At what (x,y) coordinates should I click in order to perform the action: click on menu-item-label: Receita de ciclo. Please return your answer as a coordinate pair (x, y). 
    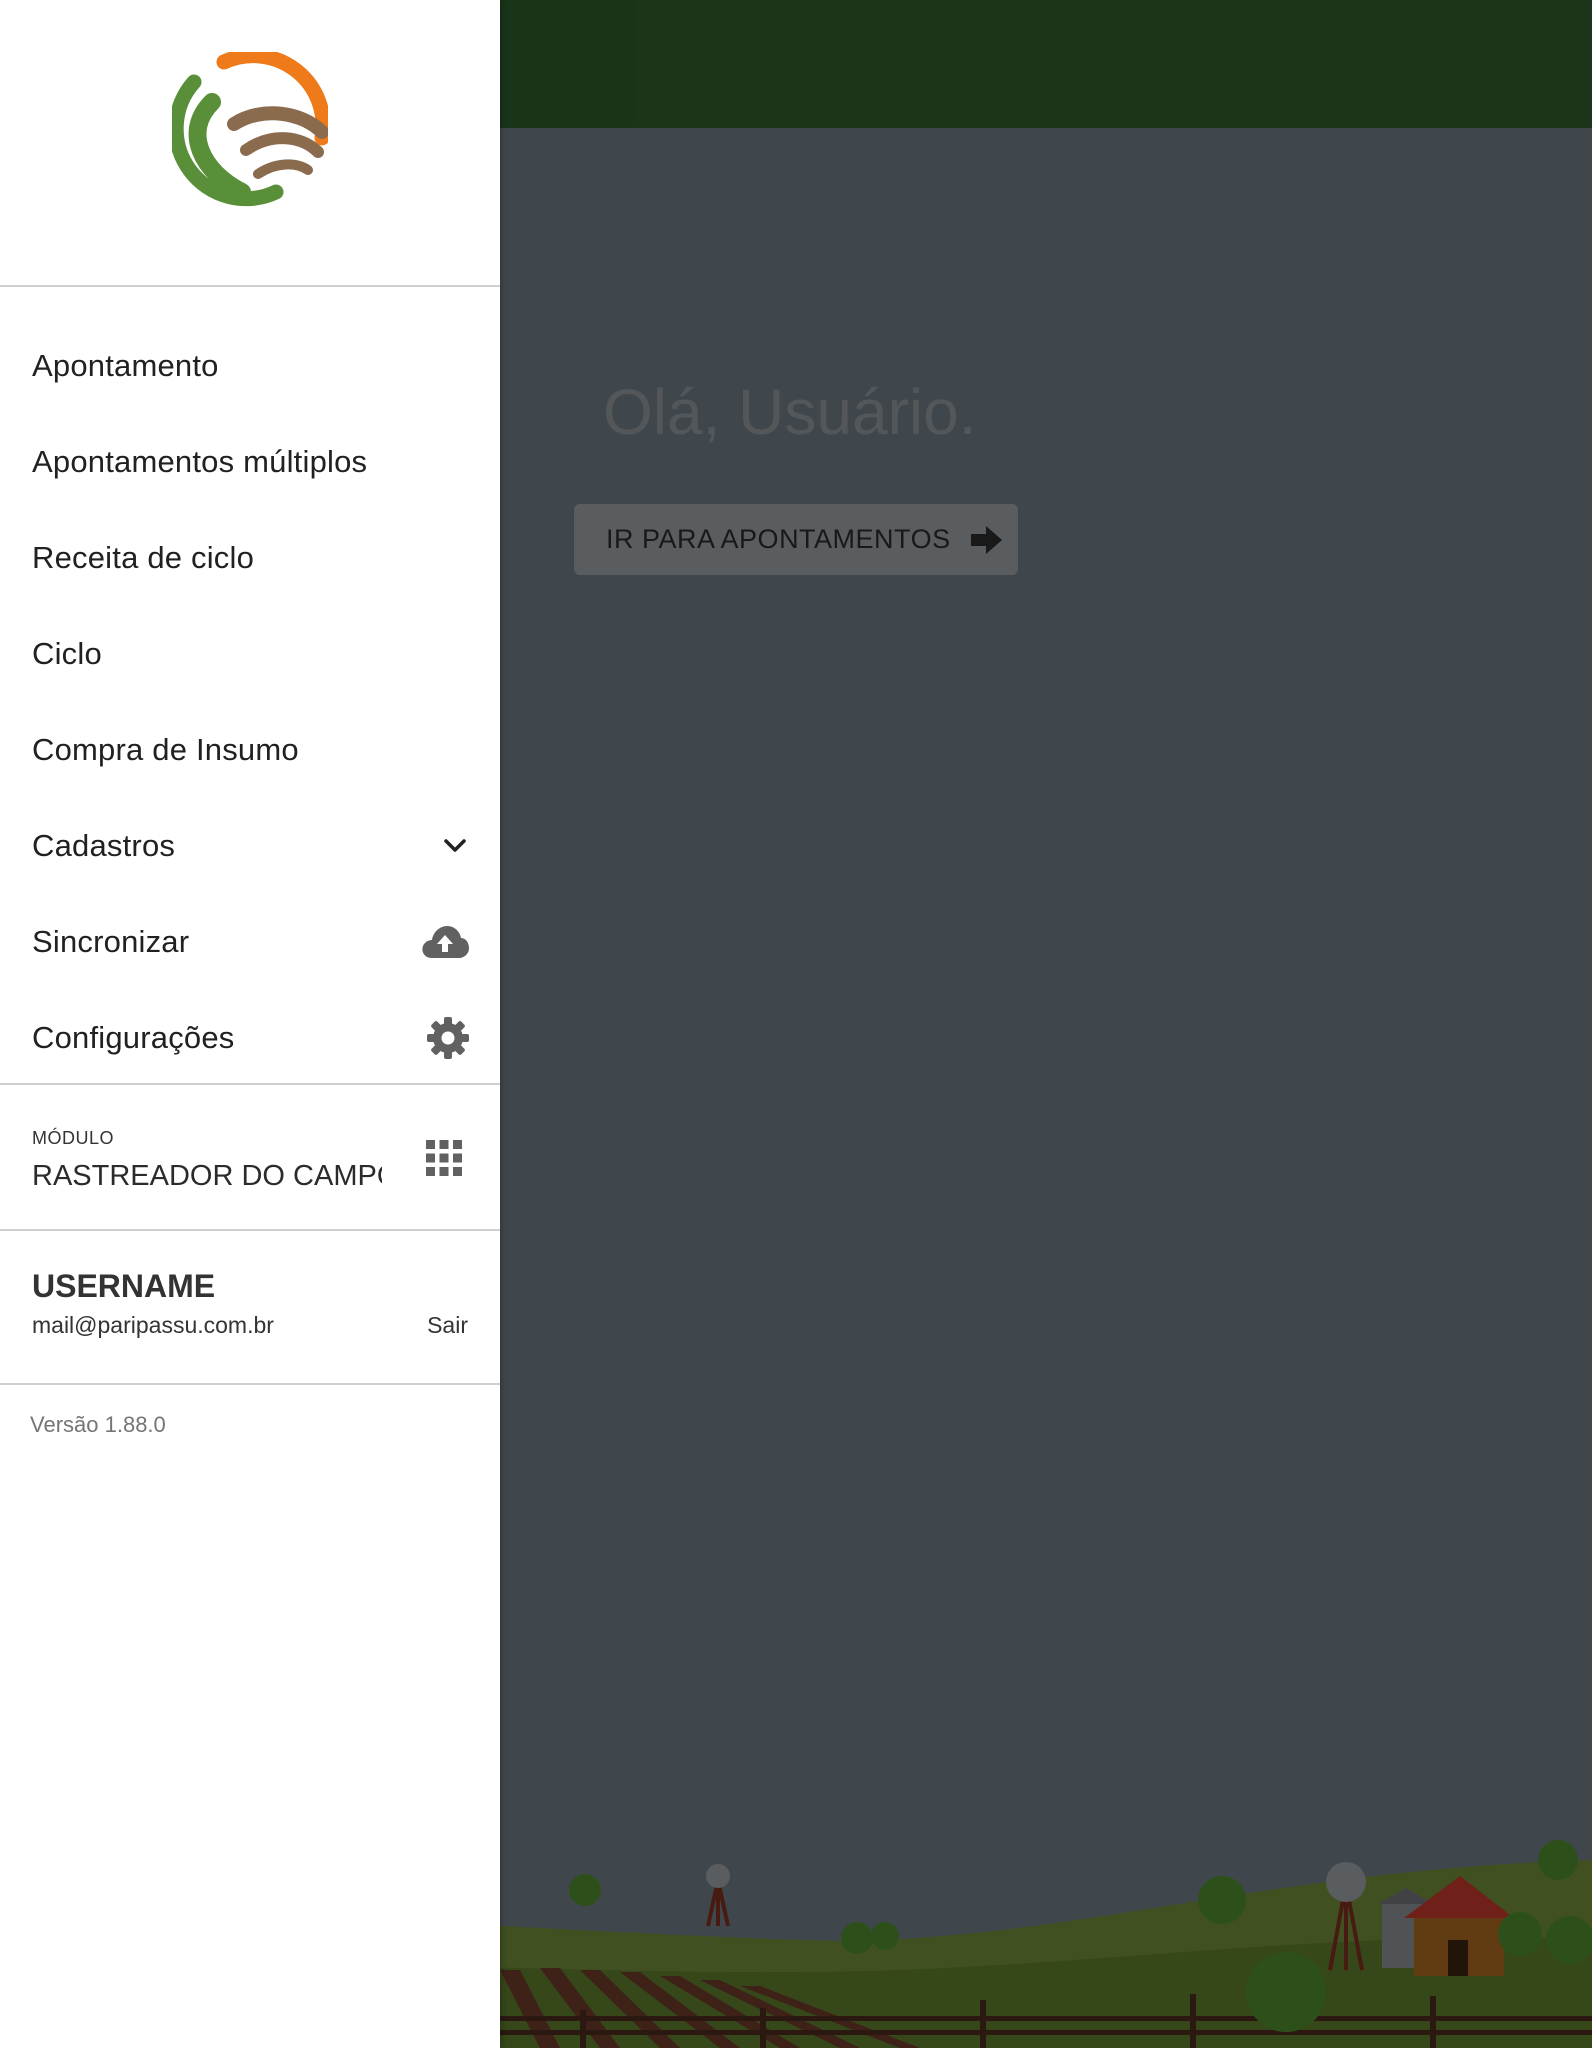
    Looking at the image, I should click on (143, 557).